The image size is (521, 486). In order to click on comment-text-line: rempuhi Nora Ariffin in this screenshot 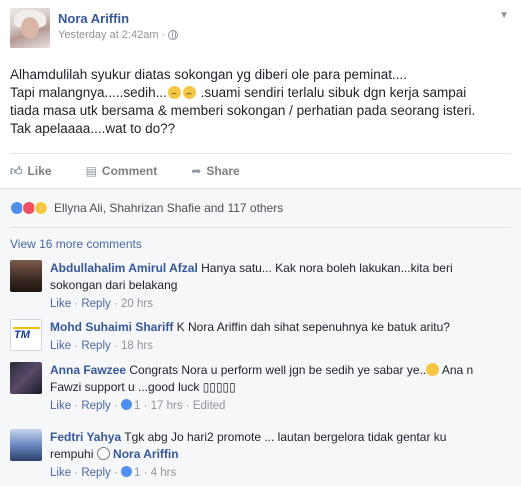, I will do `click(282, 454)`.